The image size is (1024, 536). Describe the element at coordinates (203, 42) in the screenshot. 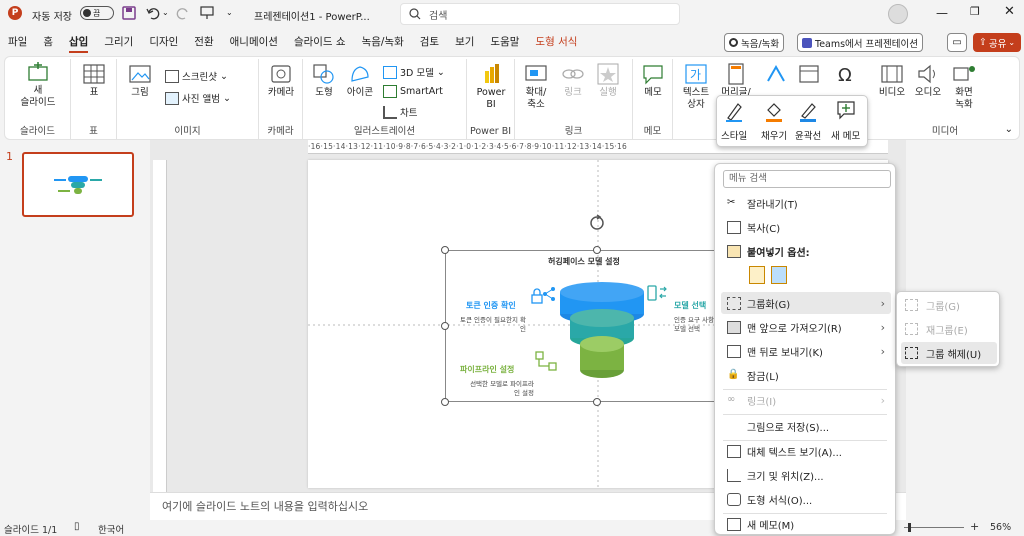

I see `tab-transitions: 전환` at that location.